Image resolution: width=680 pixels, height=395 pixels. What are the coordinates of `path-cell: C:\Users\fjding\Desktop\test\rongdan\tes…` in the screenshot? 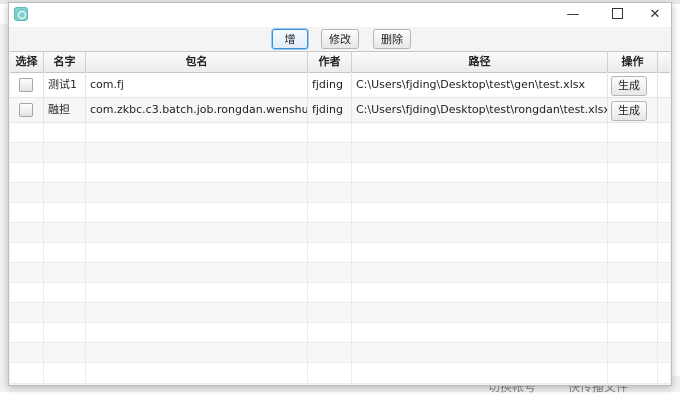 It's located at (480, 110).